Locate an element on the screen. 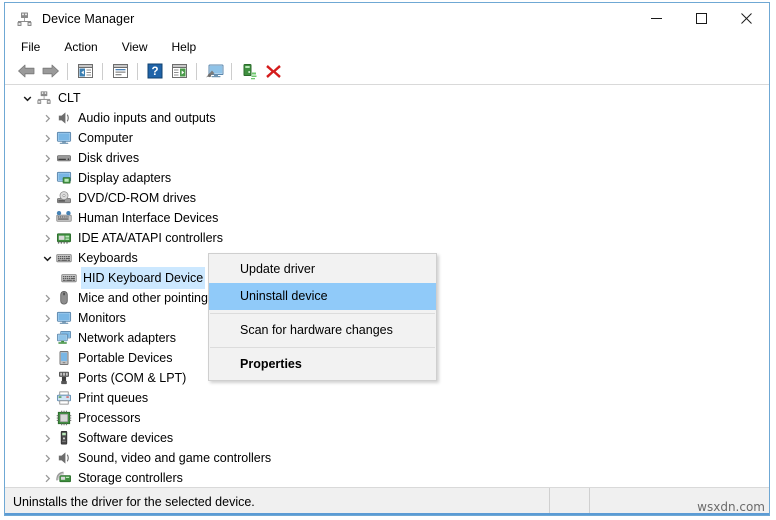 Image resolution: width=776 pixels, height=520 pixels. tree-node-label: Computer is located at coordinates (105, 138).